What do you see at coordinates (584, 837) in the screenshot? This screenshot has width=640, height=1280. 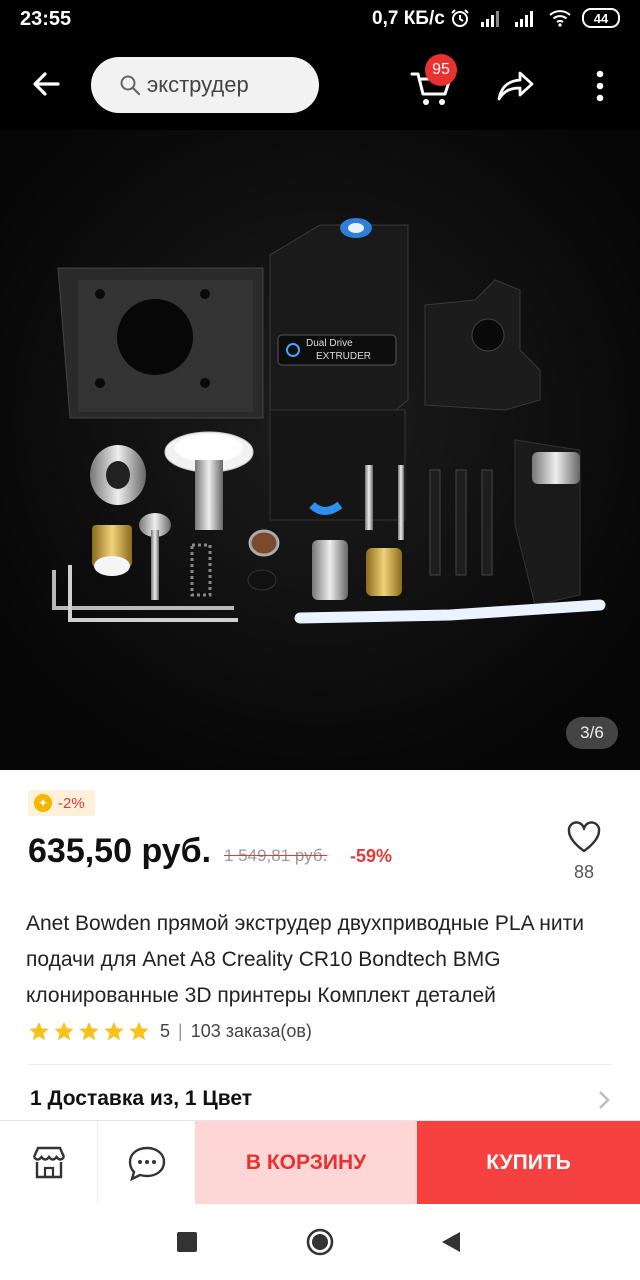 I see `wishlist-heart-icon` at bounding box center [584, 837].